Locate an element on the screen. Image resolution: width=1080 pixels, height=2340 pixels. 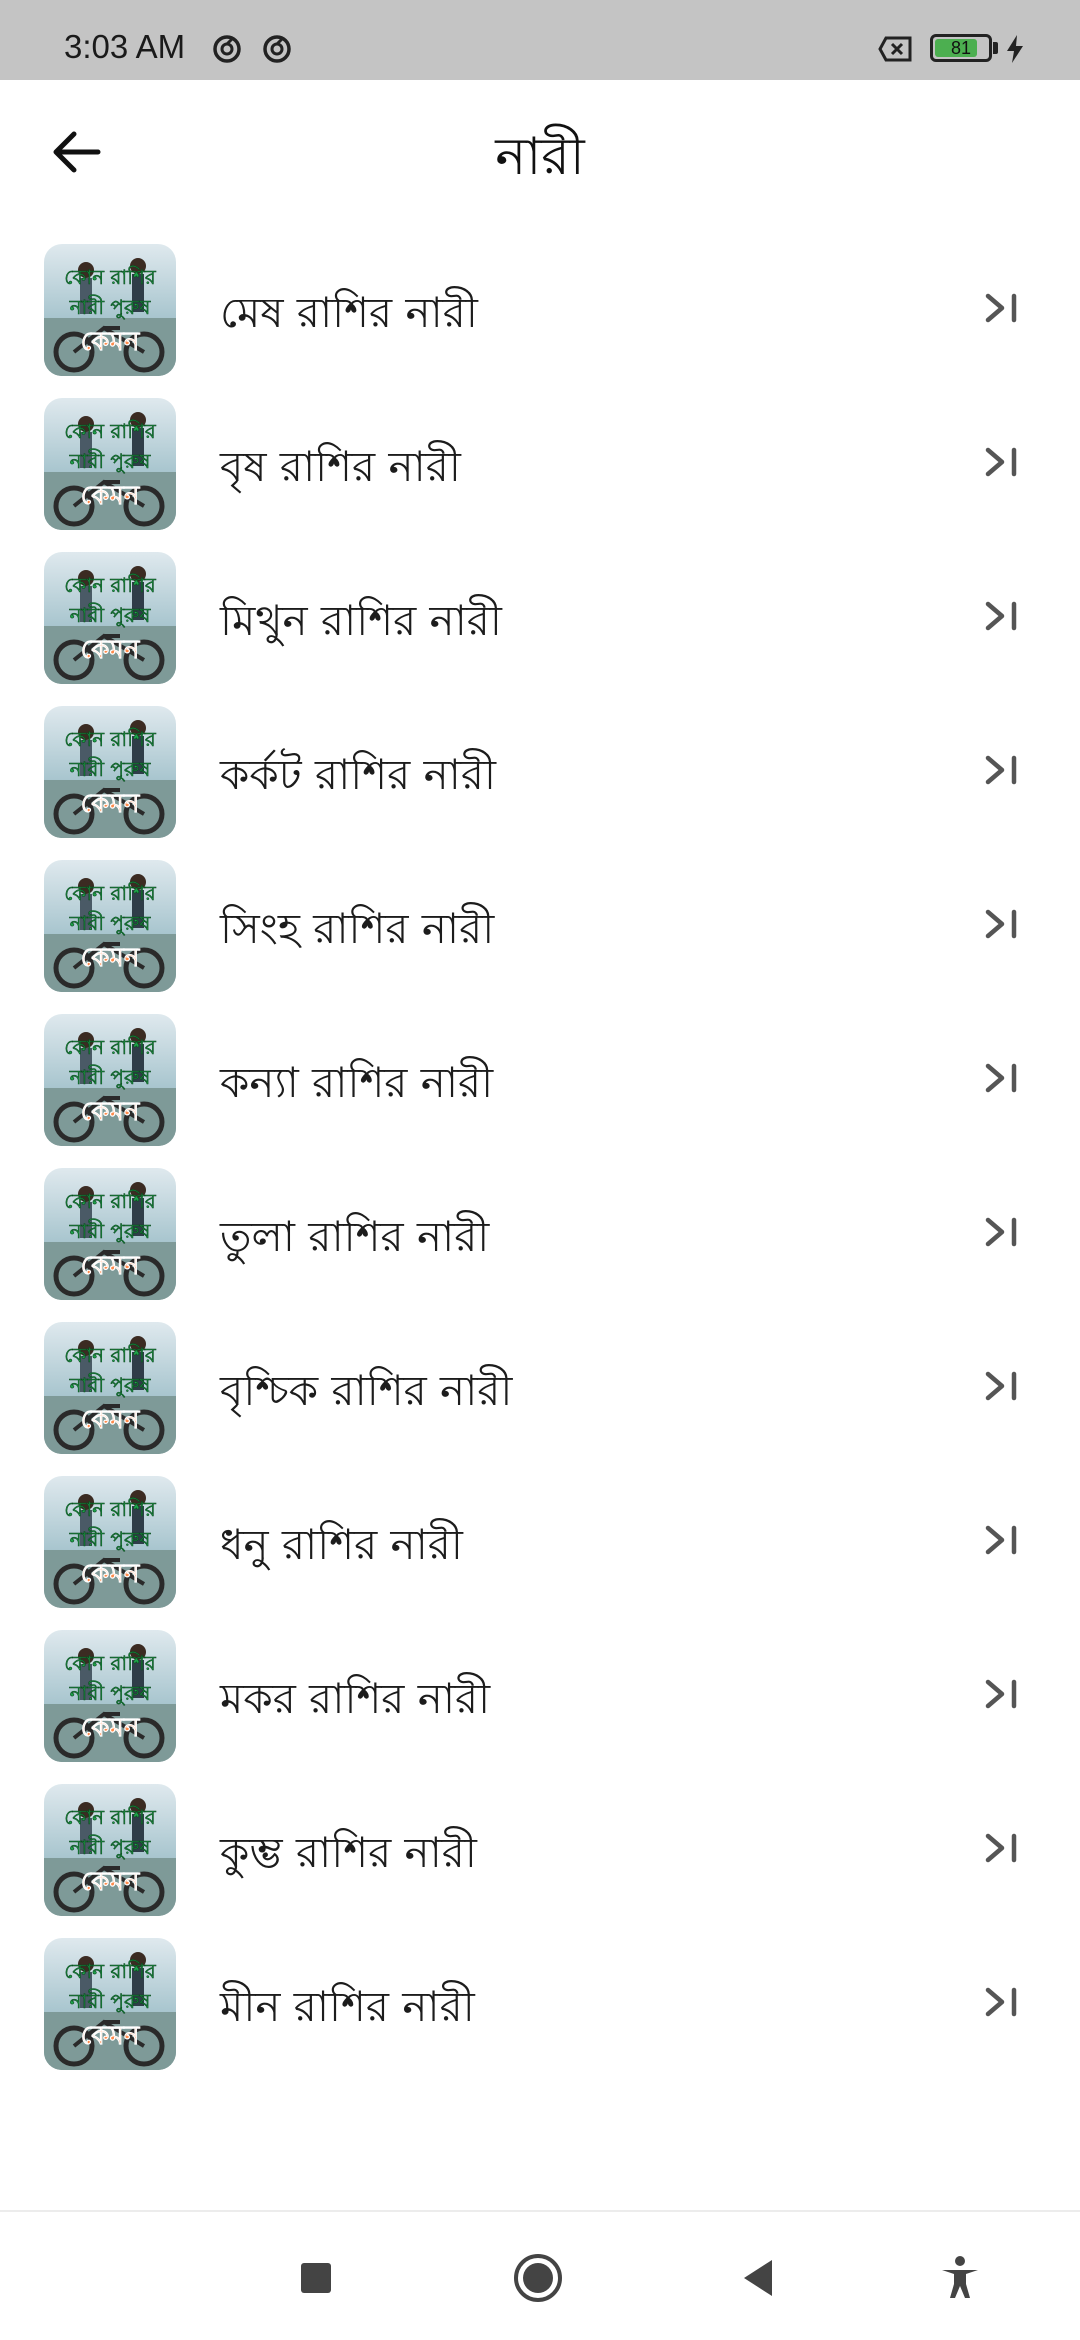
list-item-label: কর্কট রাশির নারী is located at coordinates (358, 774).